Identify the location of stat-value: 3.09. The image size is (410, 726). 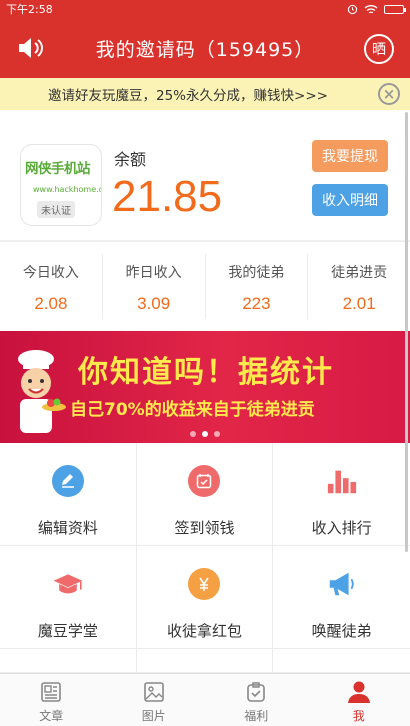
(154, 303).